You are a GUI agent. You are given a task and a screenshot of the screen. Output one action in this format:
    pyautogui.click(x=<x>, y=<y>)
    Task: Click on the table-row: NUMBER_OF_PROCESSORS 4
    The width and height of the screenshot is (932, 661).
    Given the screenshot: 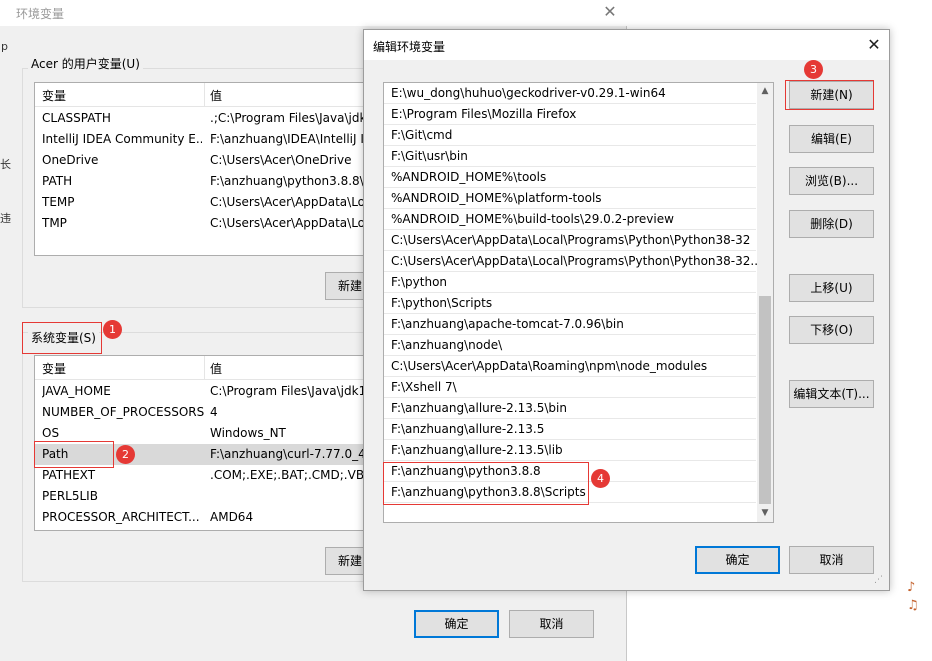 What is the action you would take?
    pyautogui.click(x=204, y=412)
    